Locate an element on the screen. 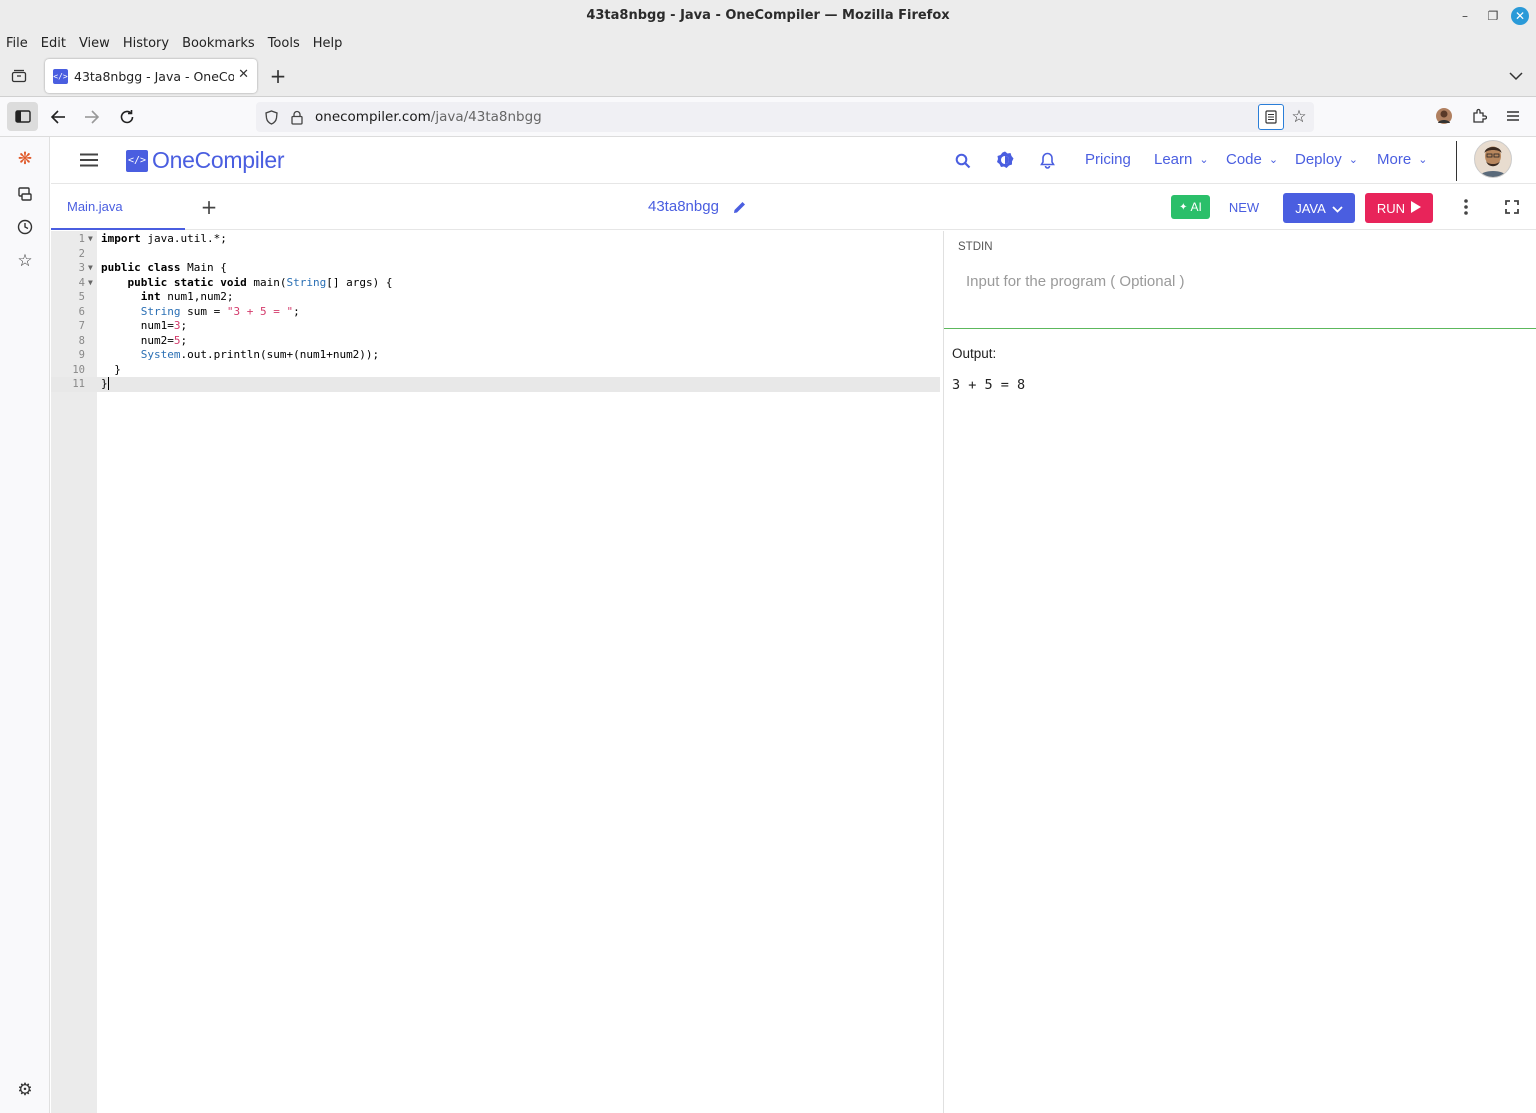 This screenshot has height=1113, width=1536. extensions-puzzle-icon is located at coordinates (1479, 116).